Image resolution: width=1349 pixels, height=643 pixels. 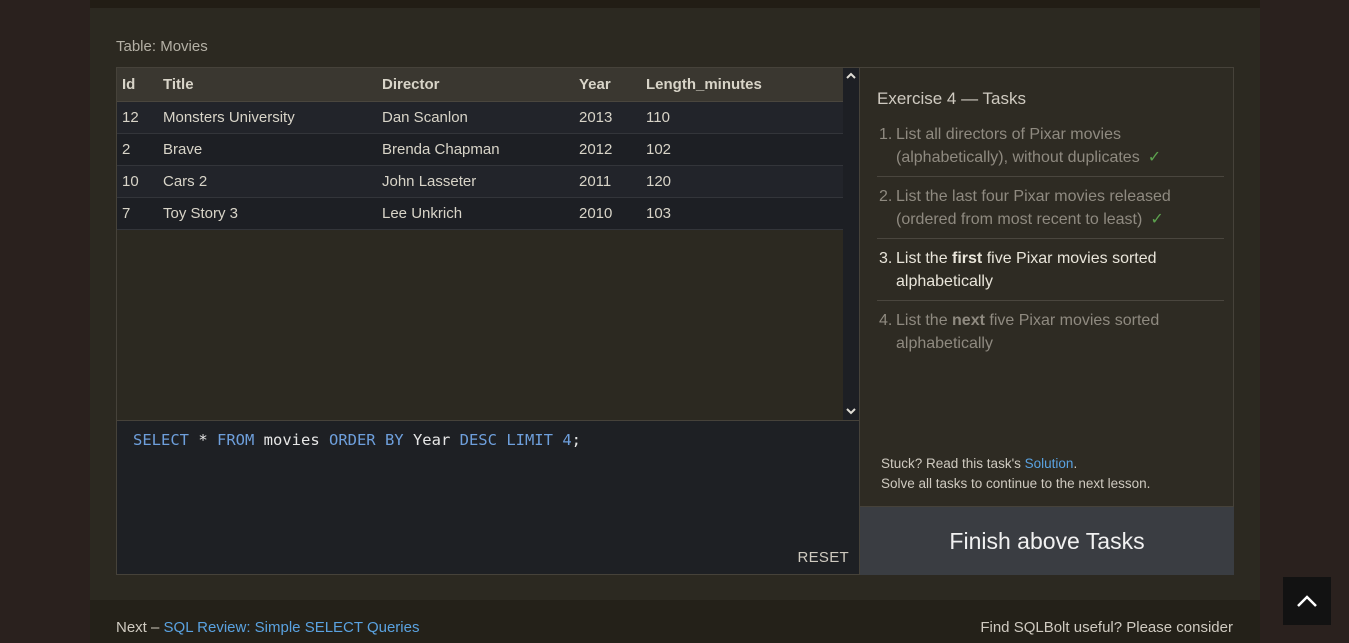 I want to click on sql-keyword: FROM, so click(x=236, y=440).